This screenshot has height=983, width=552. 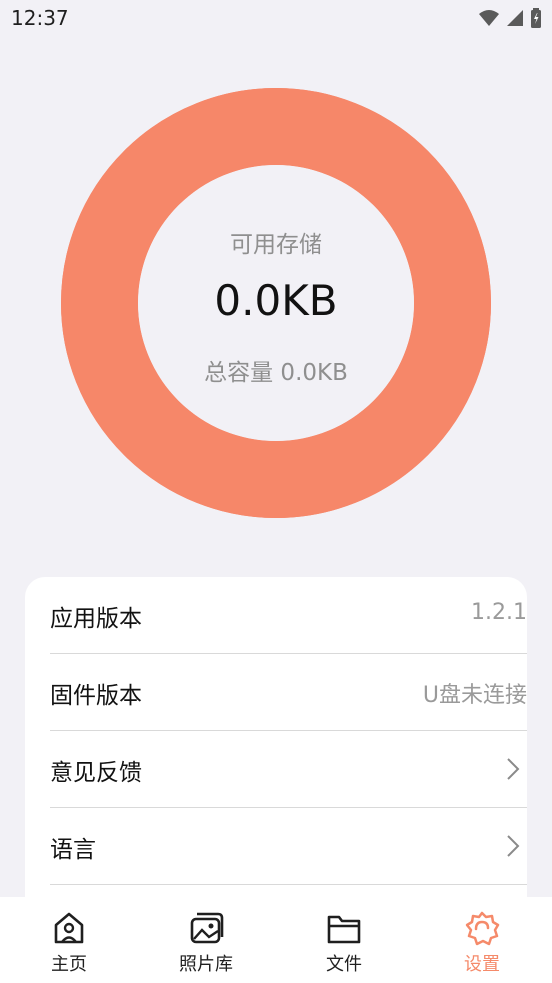 I want to click on available-storage-value: 0.0KB, so click(x=276, y=300).